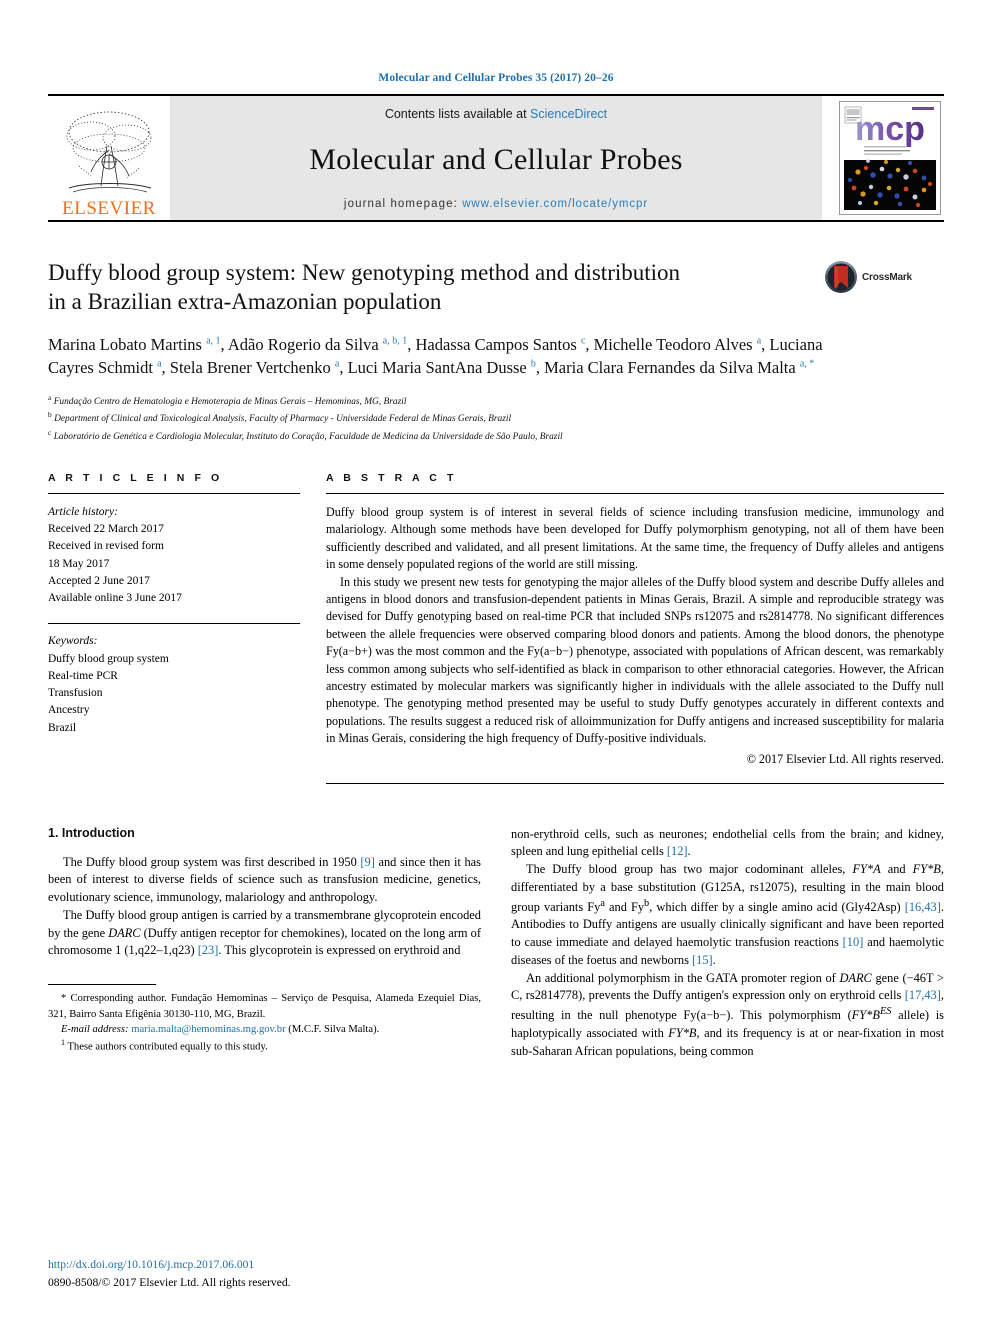 The height and width of the screenshot is (1323, 992). What do you see at coordinates (115, 598) in the screenshot?
I see `history-item: Available online 3 June 2017` at bounding box center [115, 598].